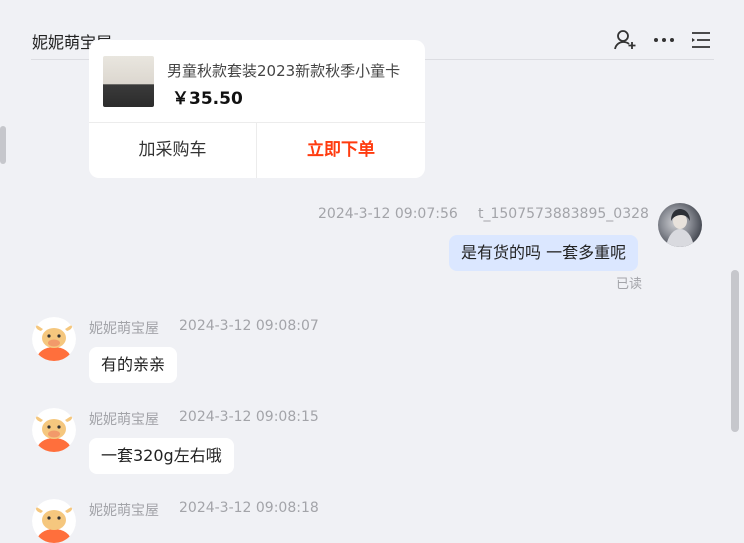  I want to click on message-bubble: 是有货的吗 一套多重呢, so click(544, 253).